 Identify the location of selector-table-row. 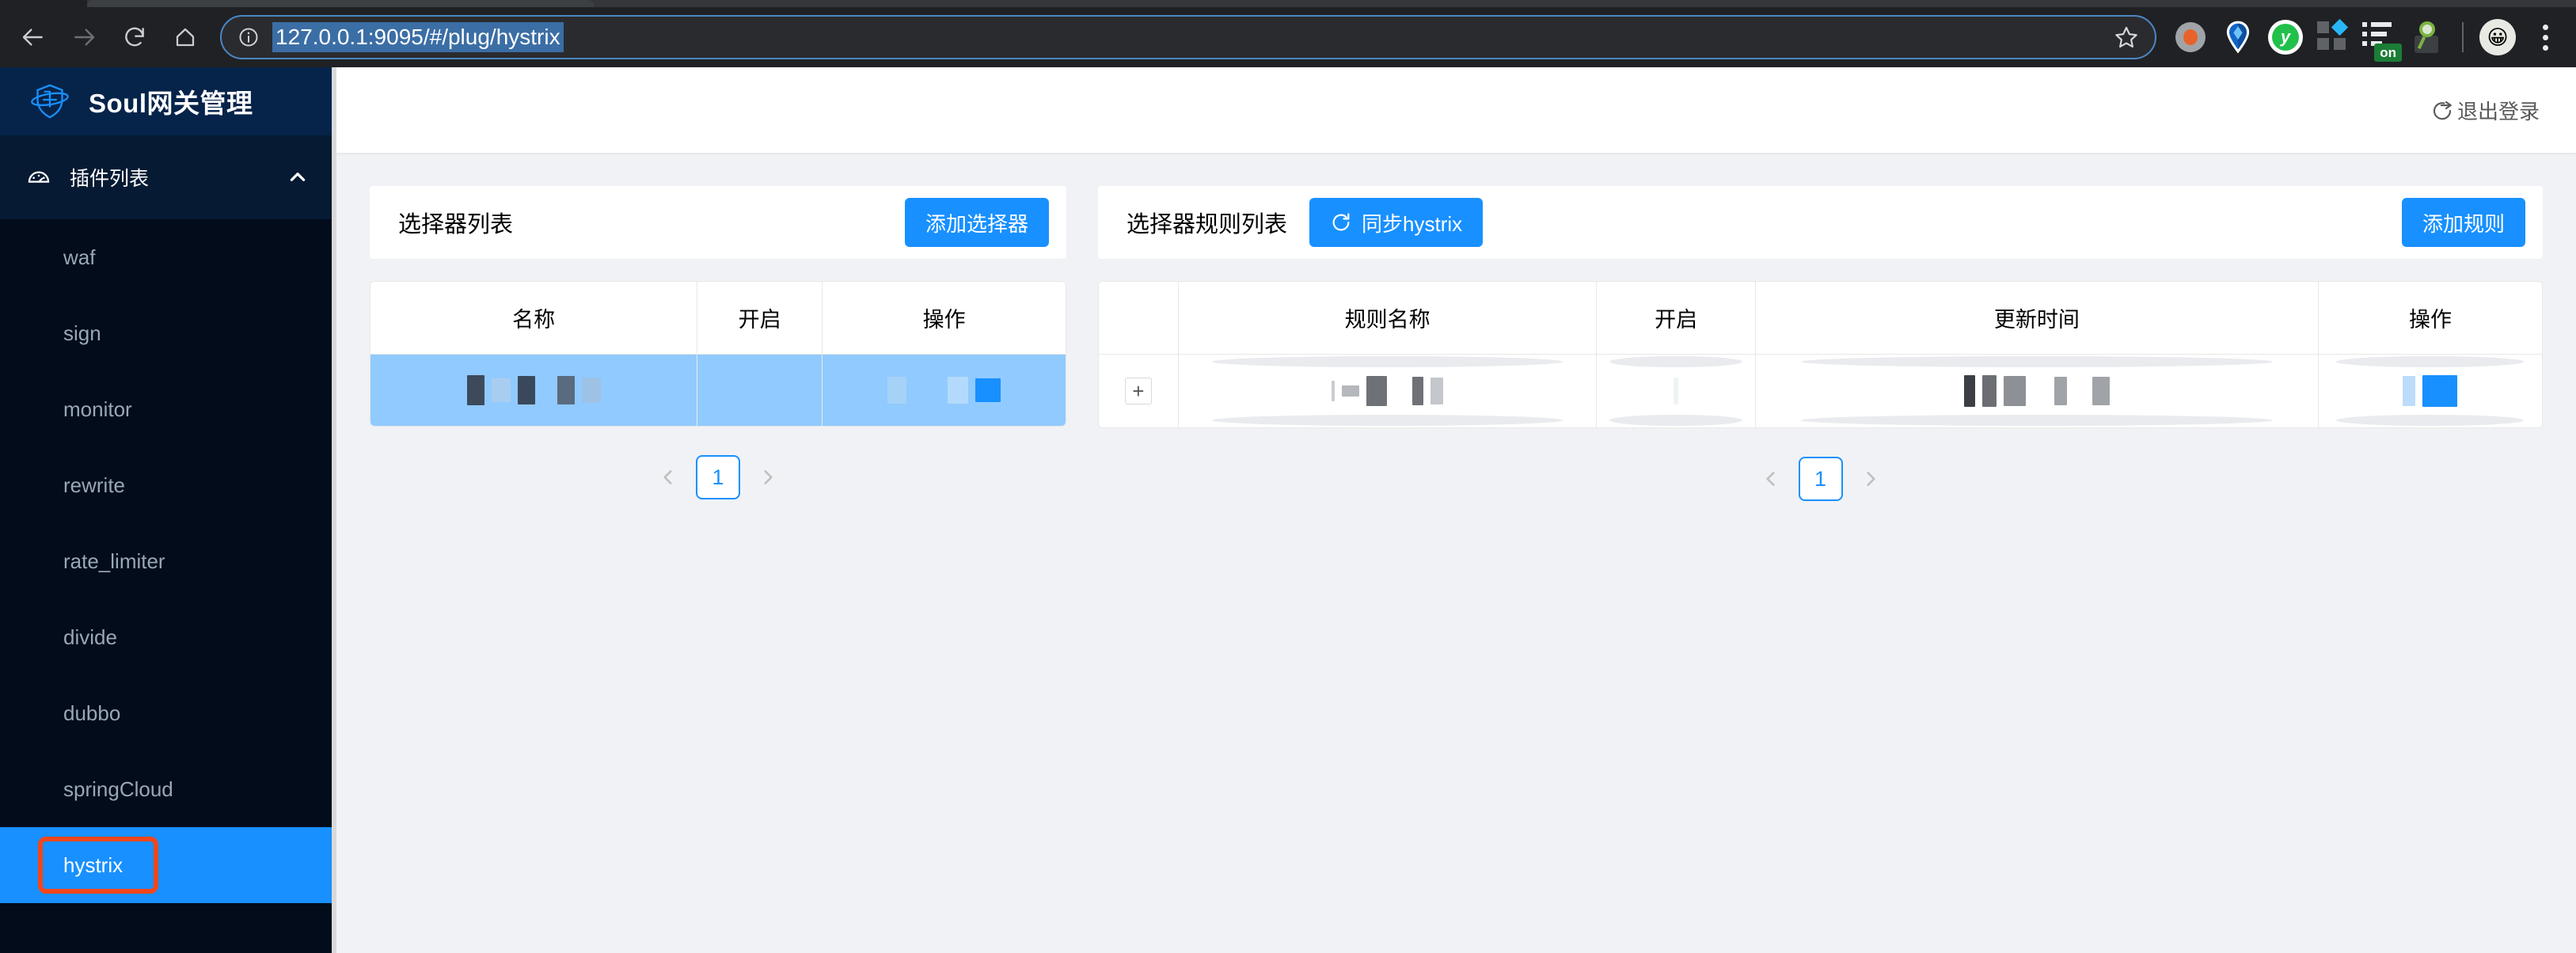
(718, 390).